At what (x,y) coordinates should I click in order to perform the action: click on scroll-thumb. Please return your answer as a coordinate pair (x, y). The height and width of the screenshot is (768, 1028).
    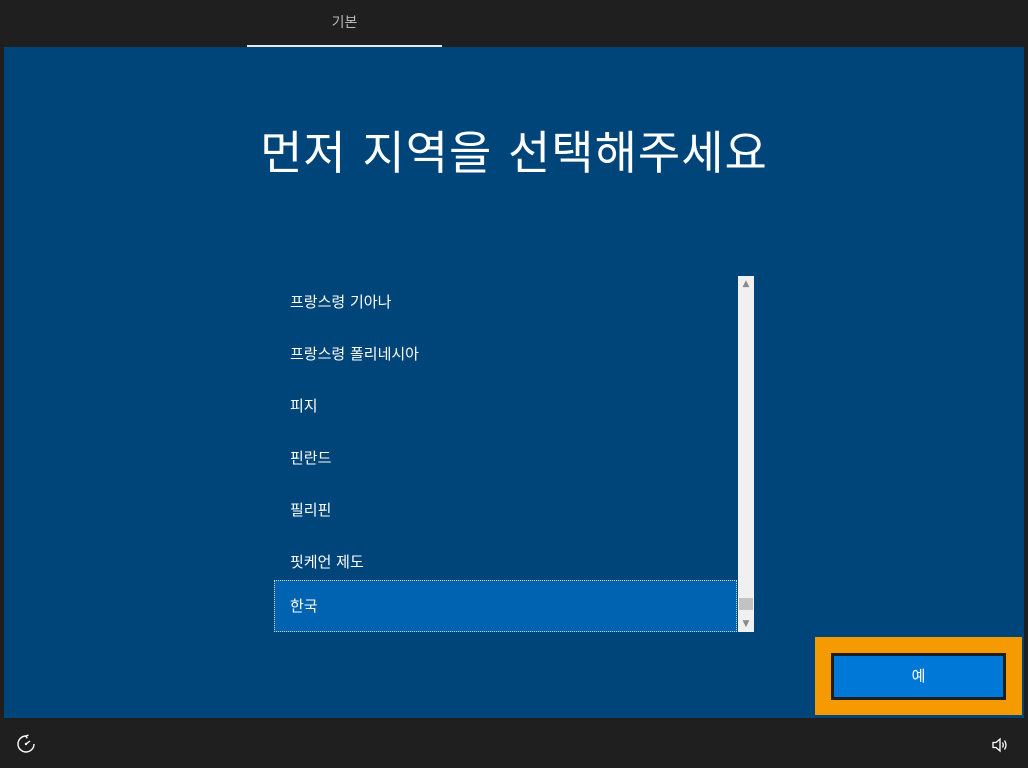
    Looking at the image, I should click on (746, 604).